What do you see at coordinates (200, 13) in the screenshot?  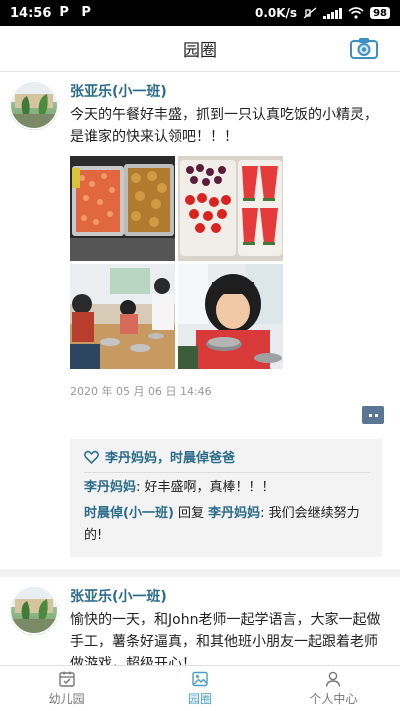 I see `status-bar: 14:56 P P 0.0K/s 98` at bounding box center [200, 13].